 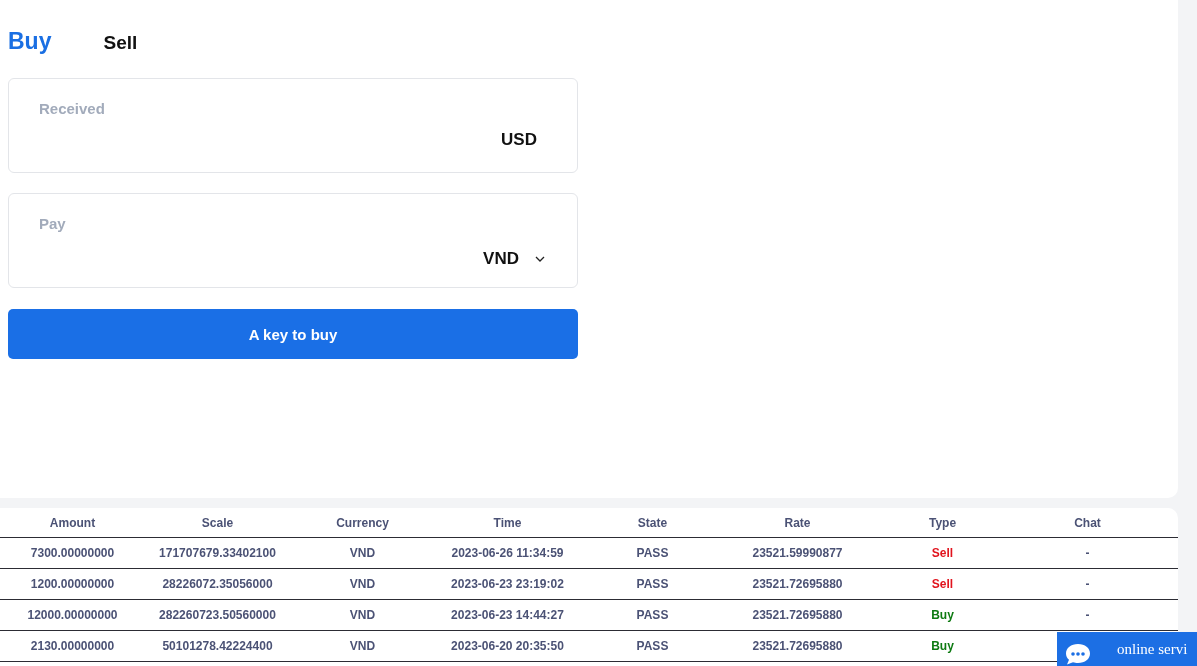 What do you see at coordinates (362, 522) in the screenshot?
I see `column-header: Currency` at bounding box center [362, 522].